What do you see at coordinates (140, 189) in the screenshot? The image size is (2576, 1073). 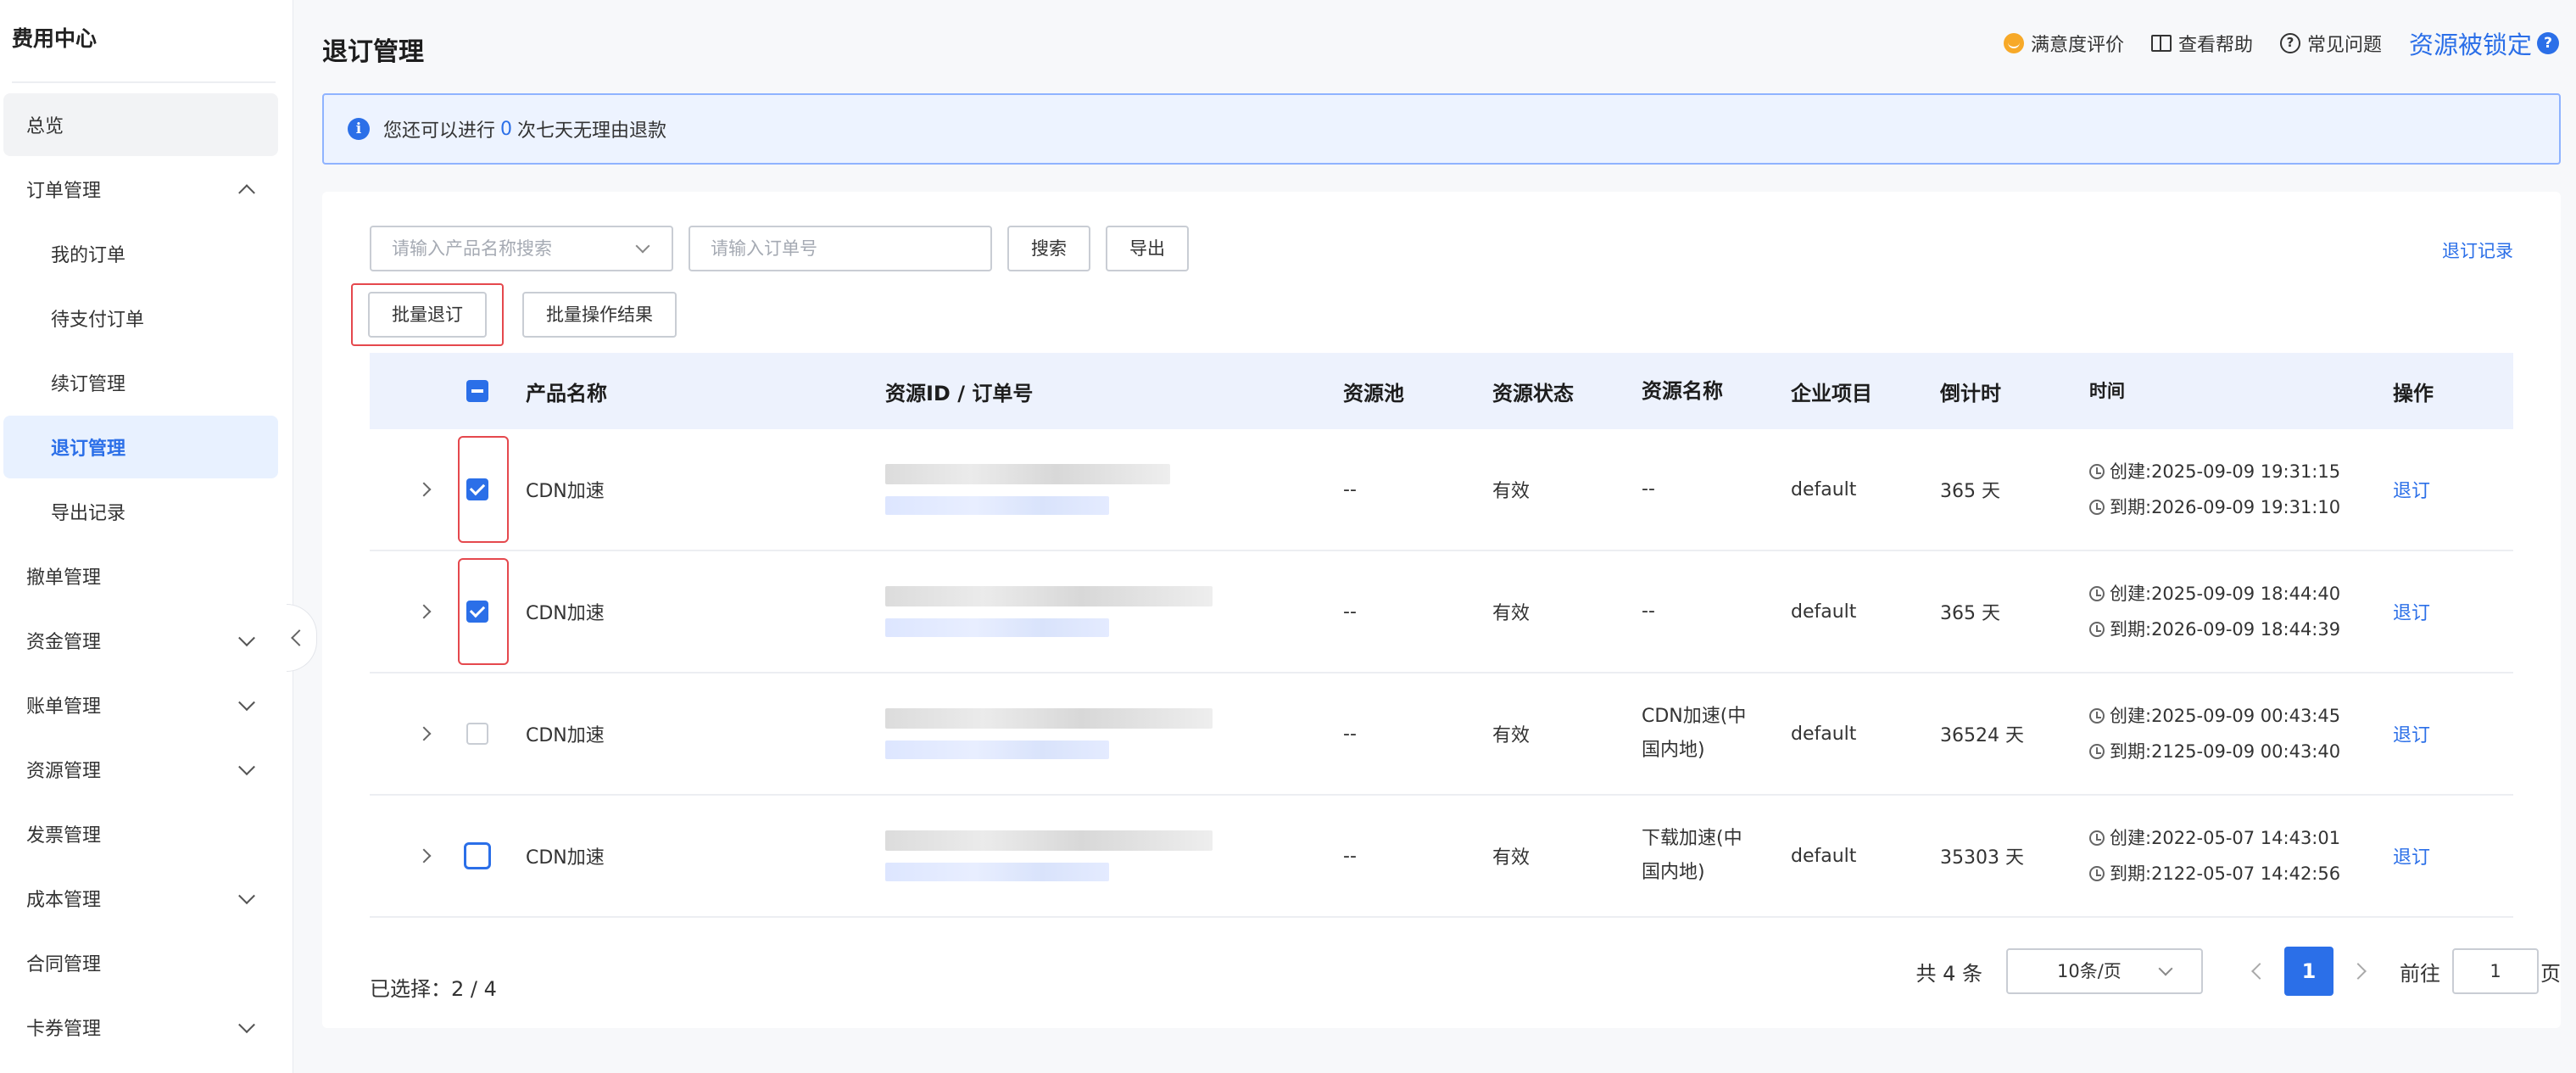 I see `sidebar-item-orders: 订单管理` at bounding box center [140, 189].